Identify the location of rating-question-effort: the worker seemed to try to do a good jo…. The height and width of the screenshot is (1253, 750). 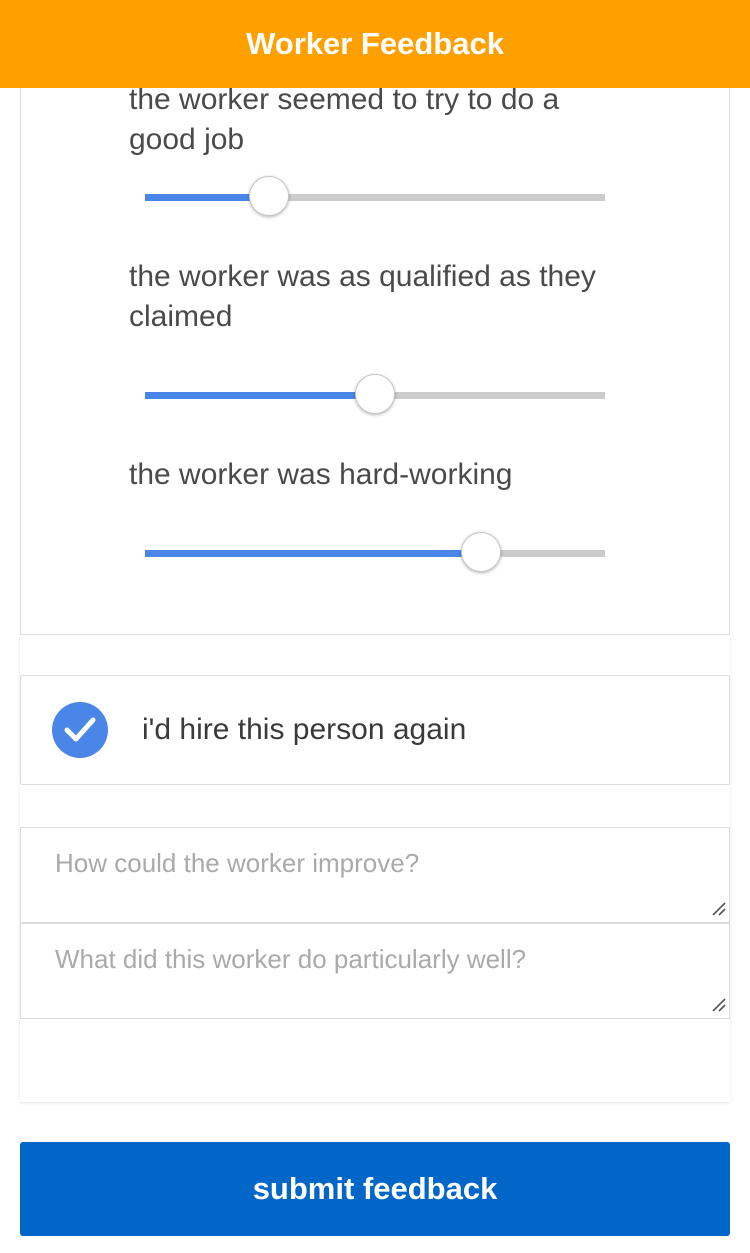
(344, 119).